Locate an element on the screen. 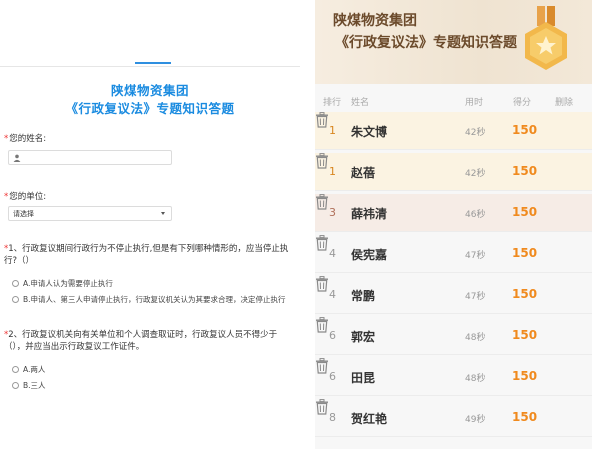 Image resolution: width=600 pixels, height=449 pixels. row-name: 田昆 is located at coordinates (363, 378).